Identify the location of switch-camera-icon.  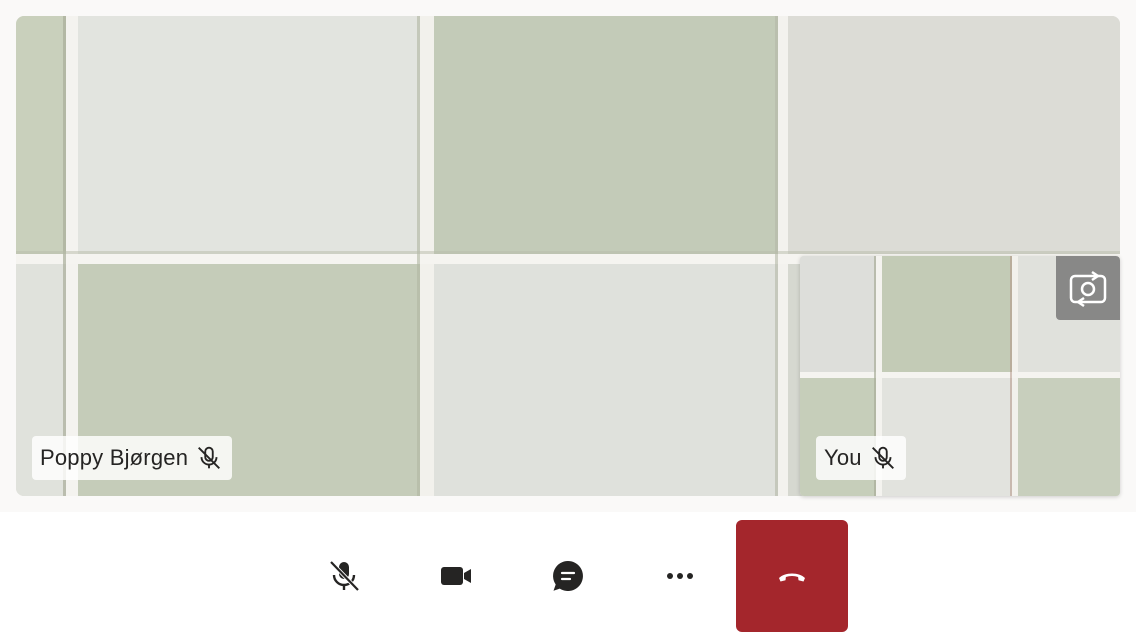
(1088, 288).